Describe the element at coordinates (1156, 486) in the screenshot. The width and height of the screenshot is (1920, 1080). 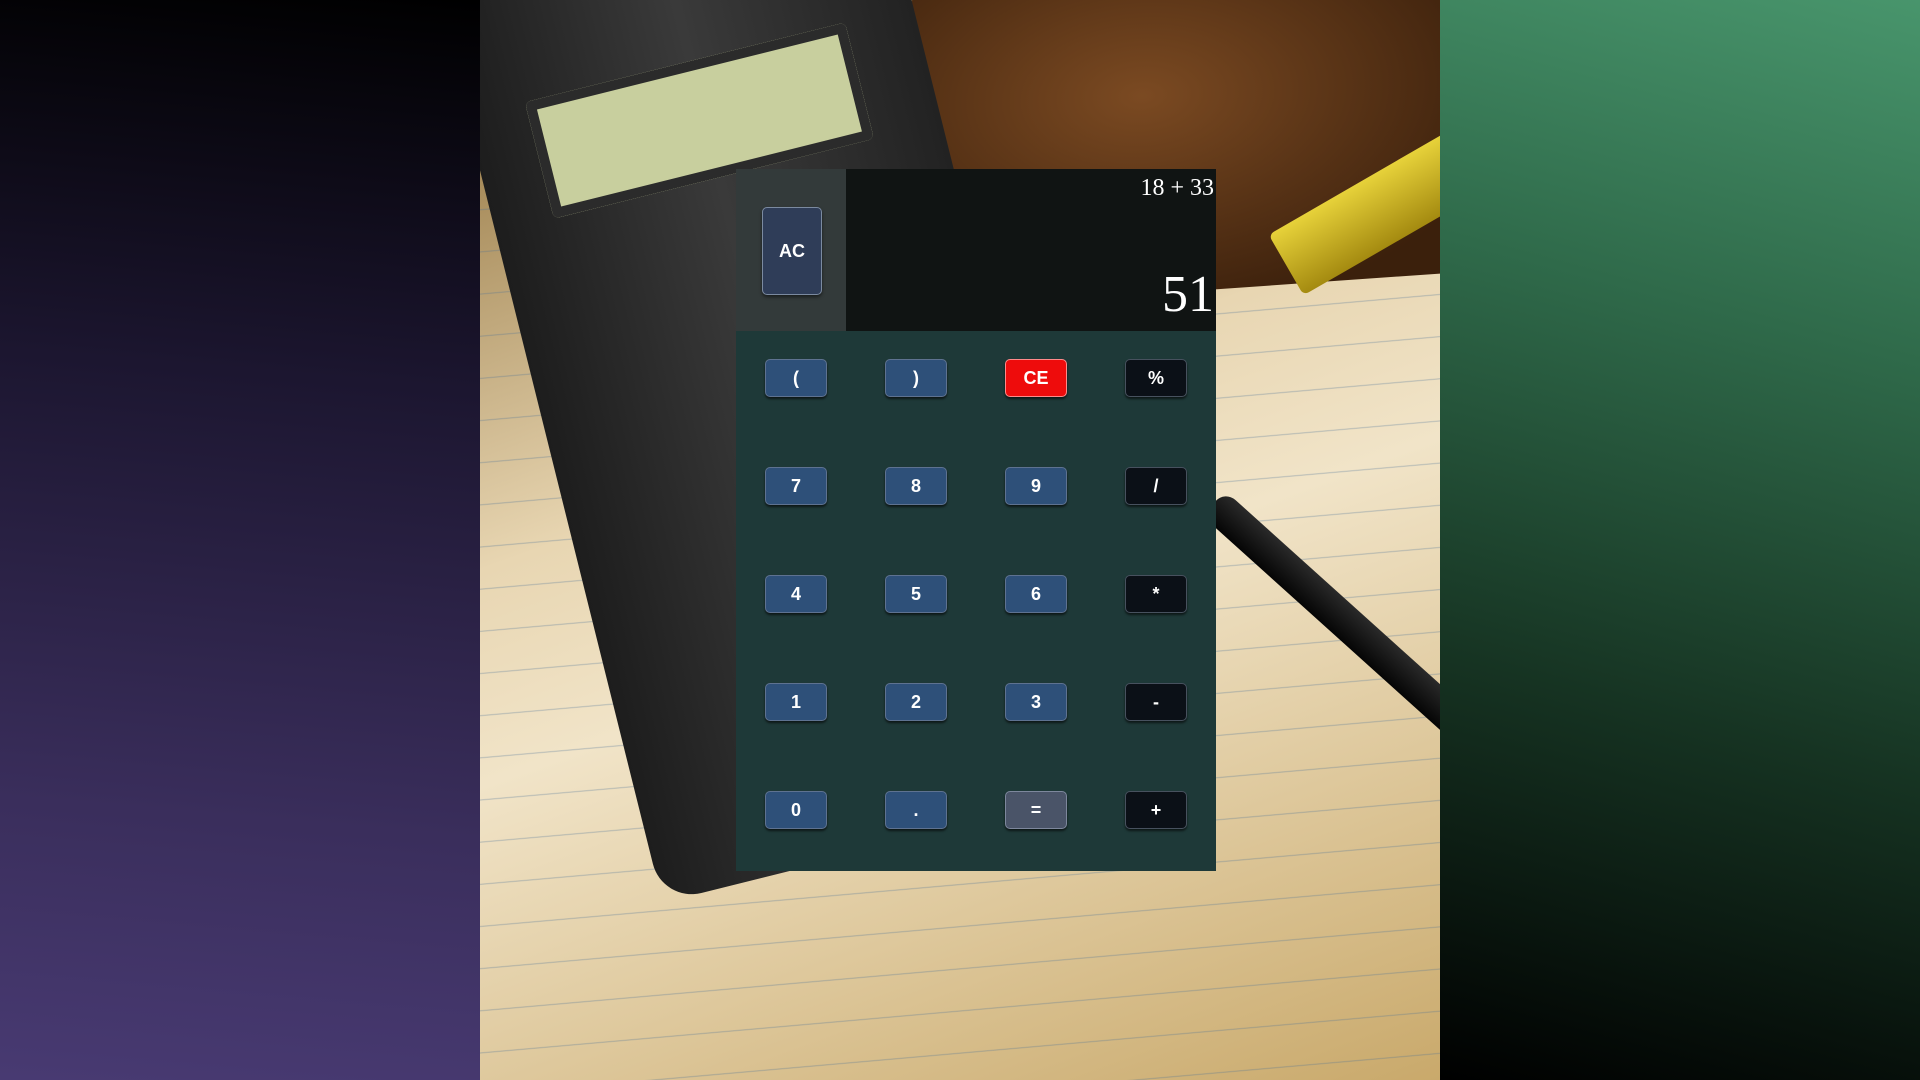
I see `divide-button: /` at that location.